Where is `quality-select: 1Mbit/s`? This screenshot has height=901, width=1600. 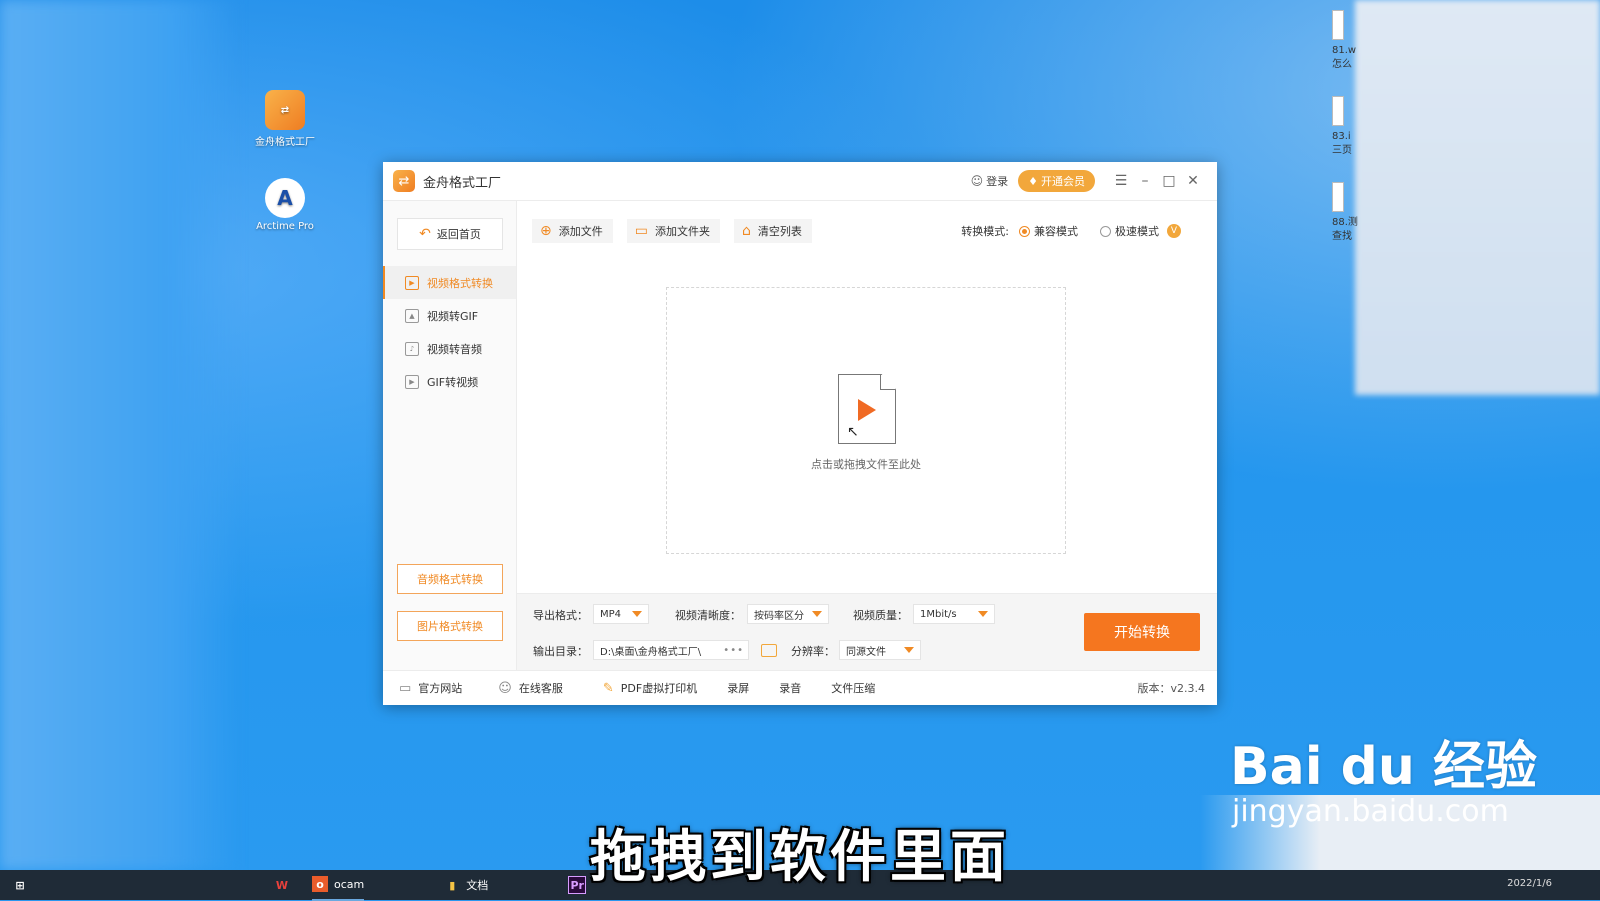
quality-select: 1Mbit/s is located at coordinates (954, 614).